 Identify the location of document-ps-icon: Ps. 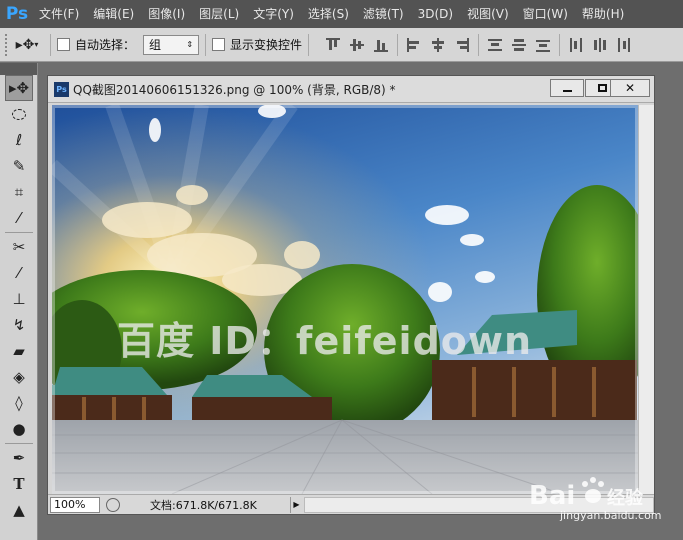
(61, 89).